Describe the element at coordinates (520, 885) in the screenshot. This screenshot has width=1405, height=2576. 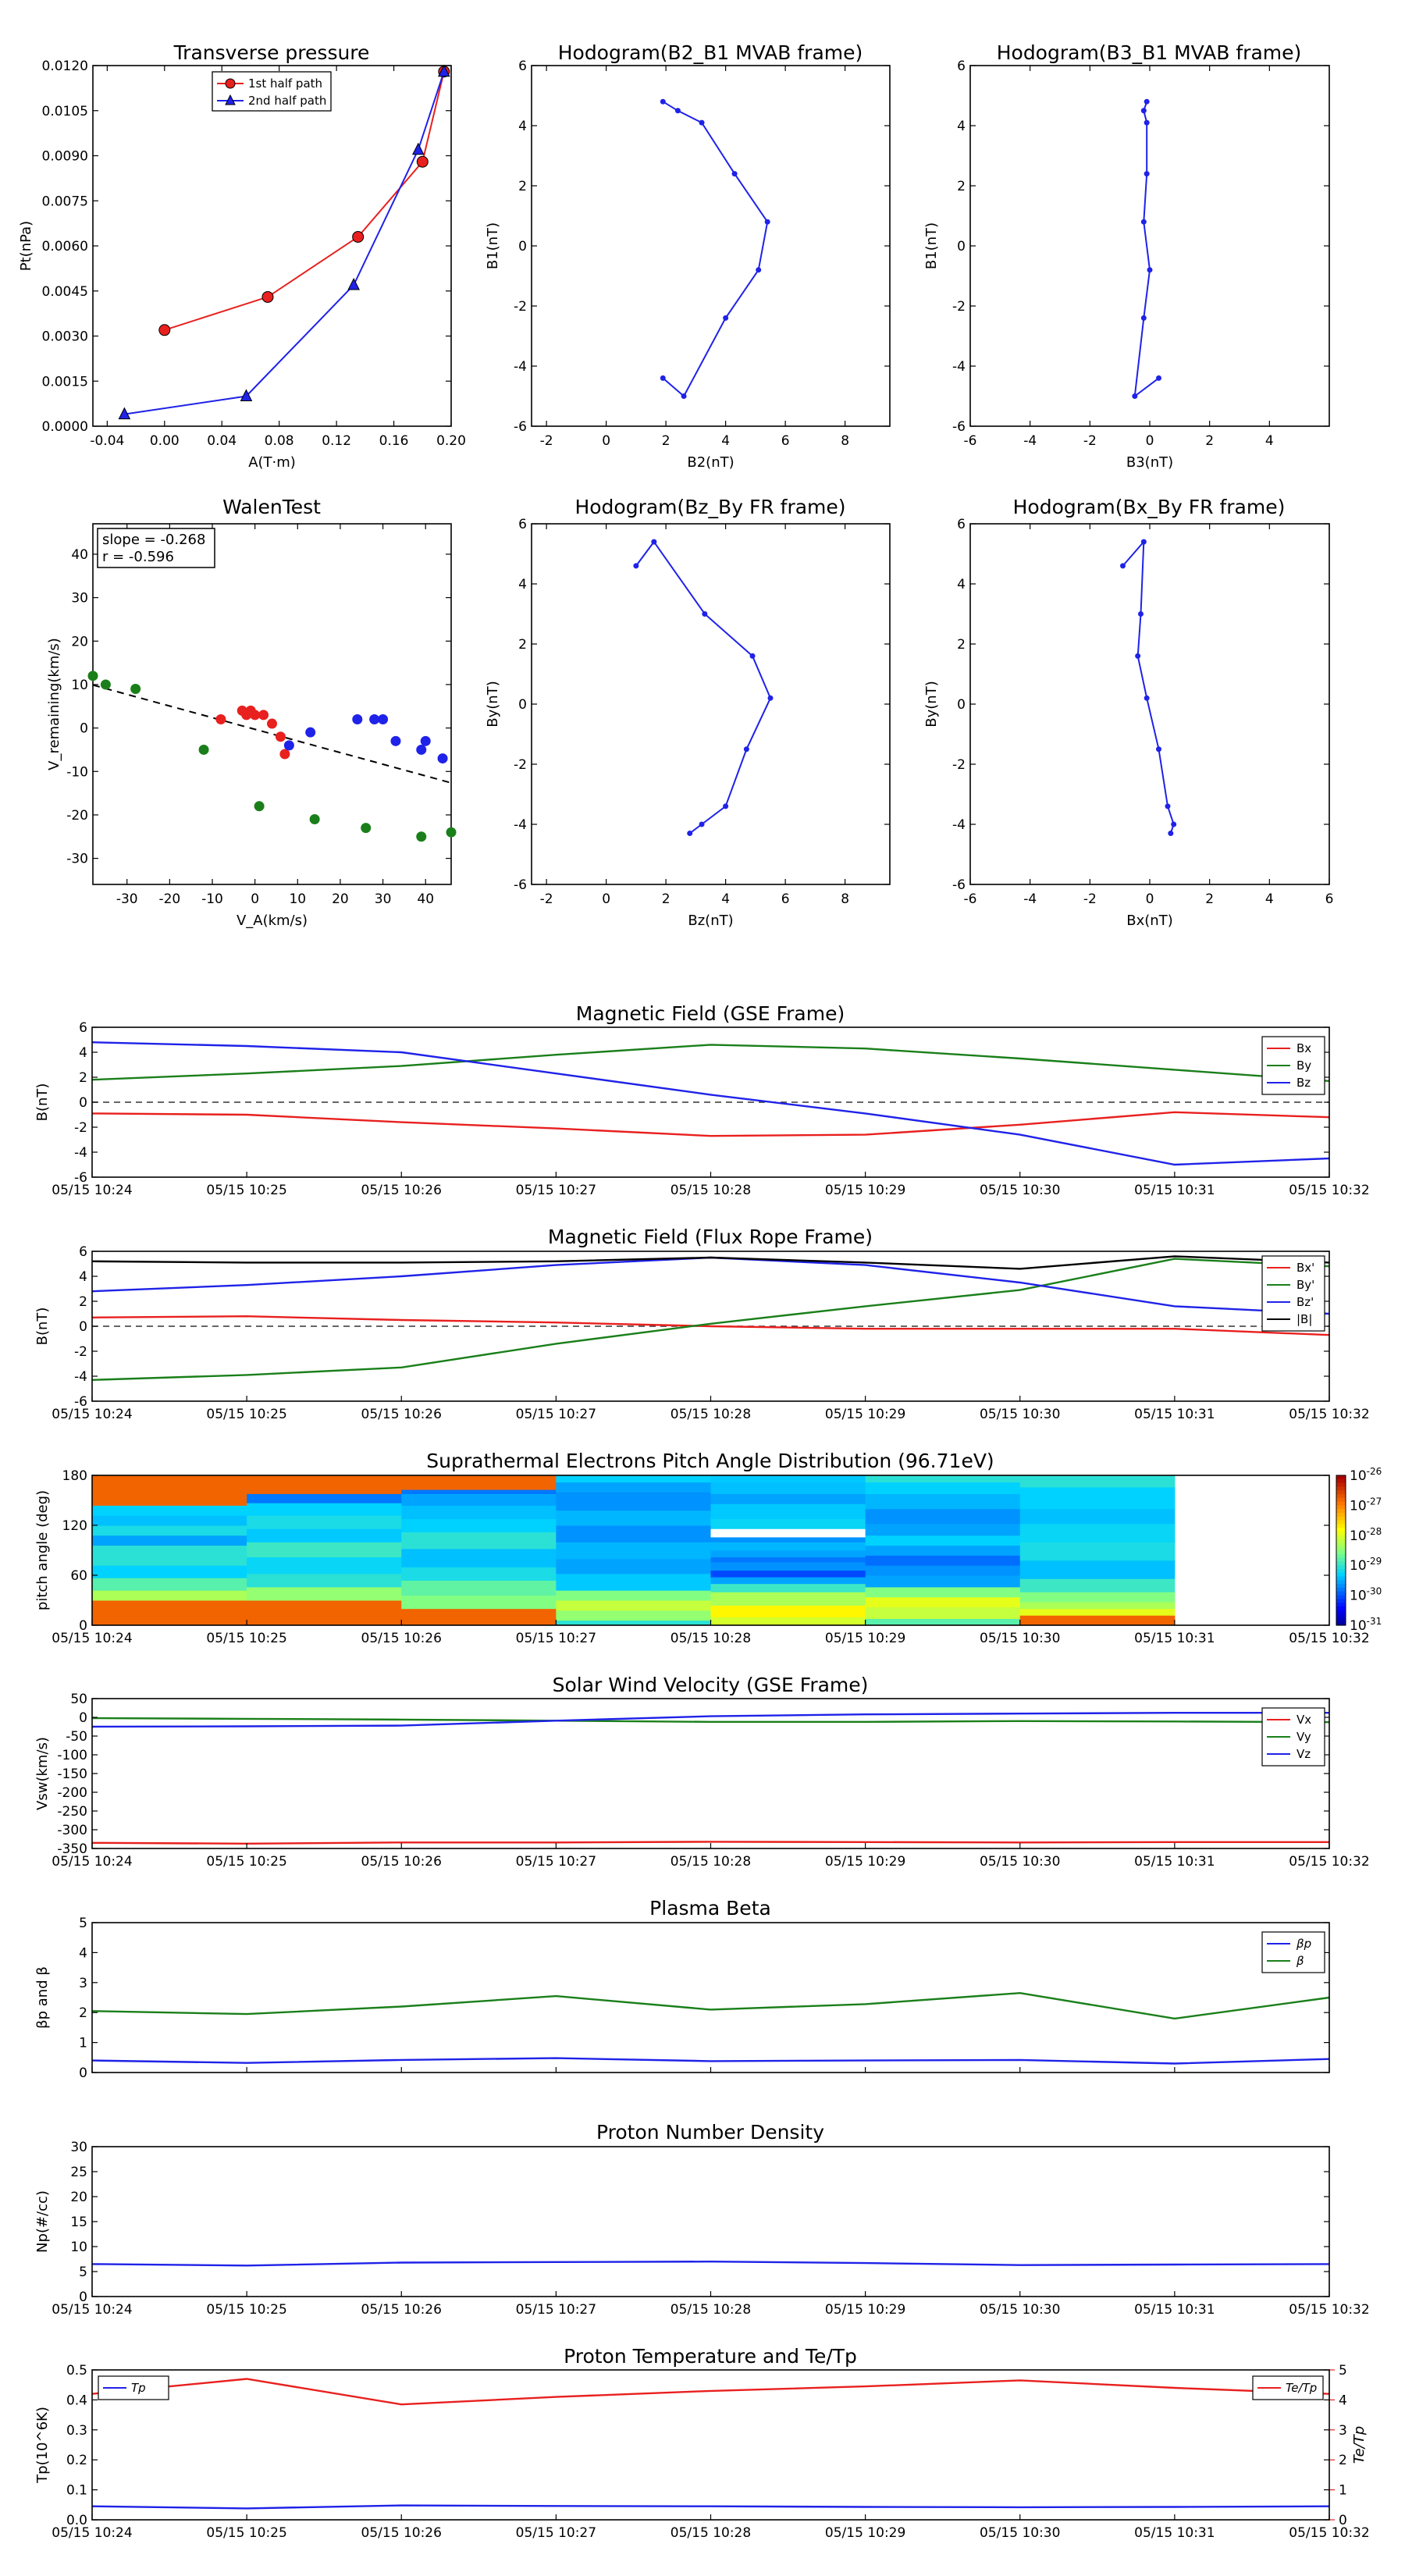
I see `hodogram-bz-by-ytick-label: -6` at that location.